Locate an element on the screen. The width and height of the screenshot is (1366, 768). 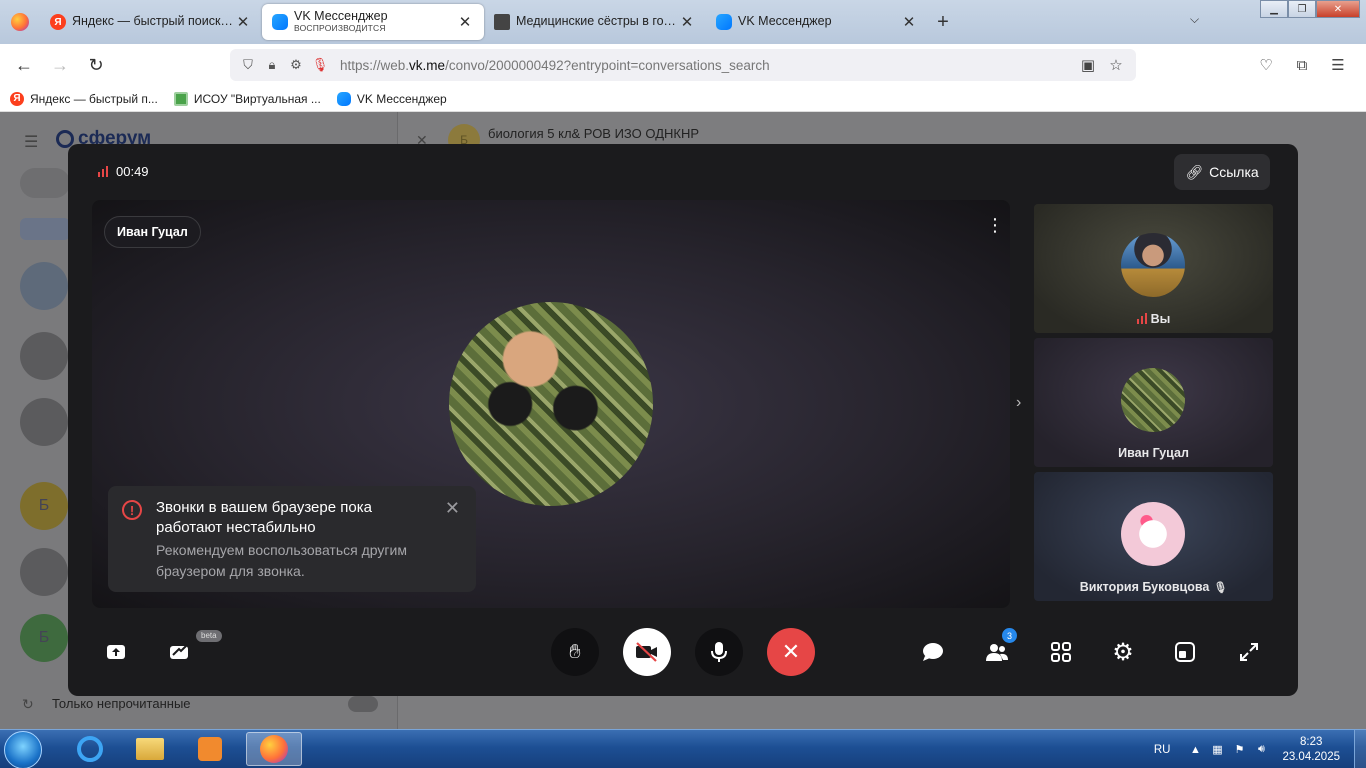
tab-yandex: Я Яндекс — быстрый поиск в интернете ✕ is located at coordinates (151, 22).